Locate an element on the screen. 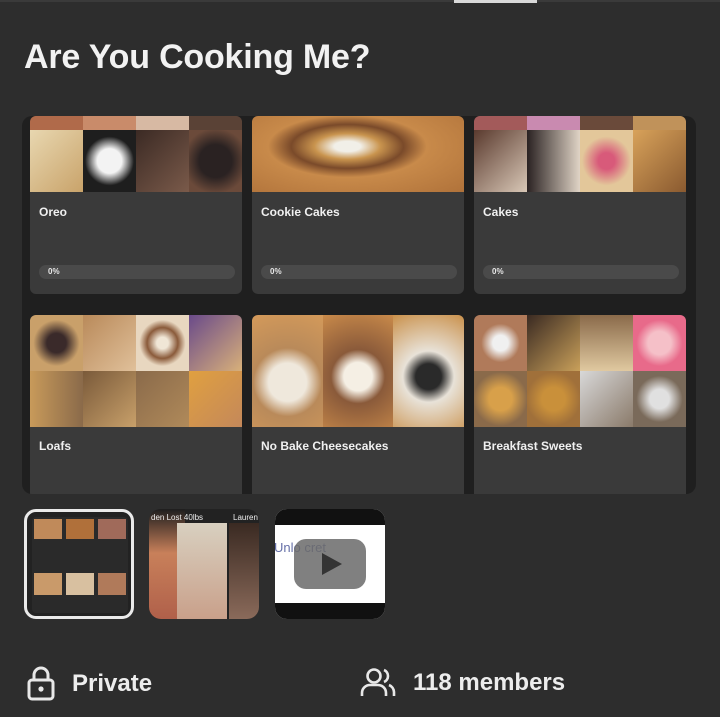 The width and height of the screenshot is (720, 717). active-tab-indicator is located at coordinates (495, 1).